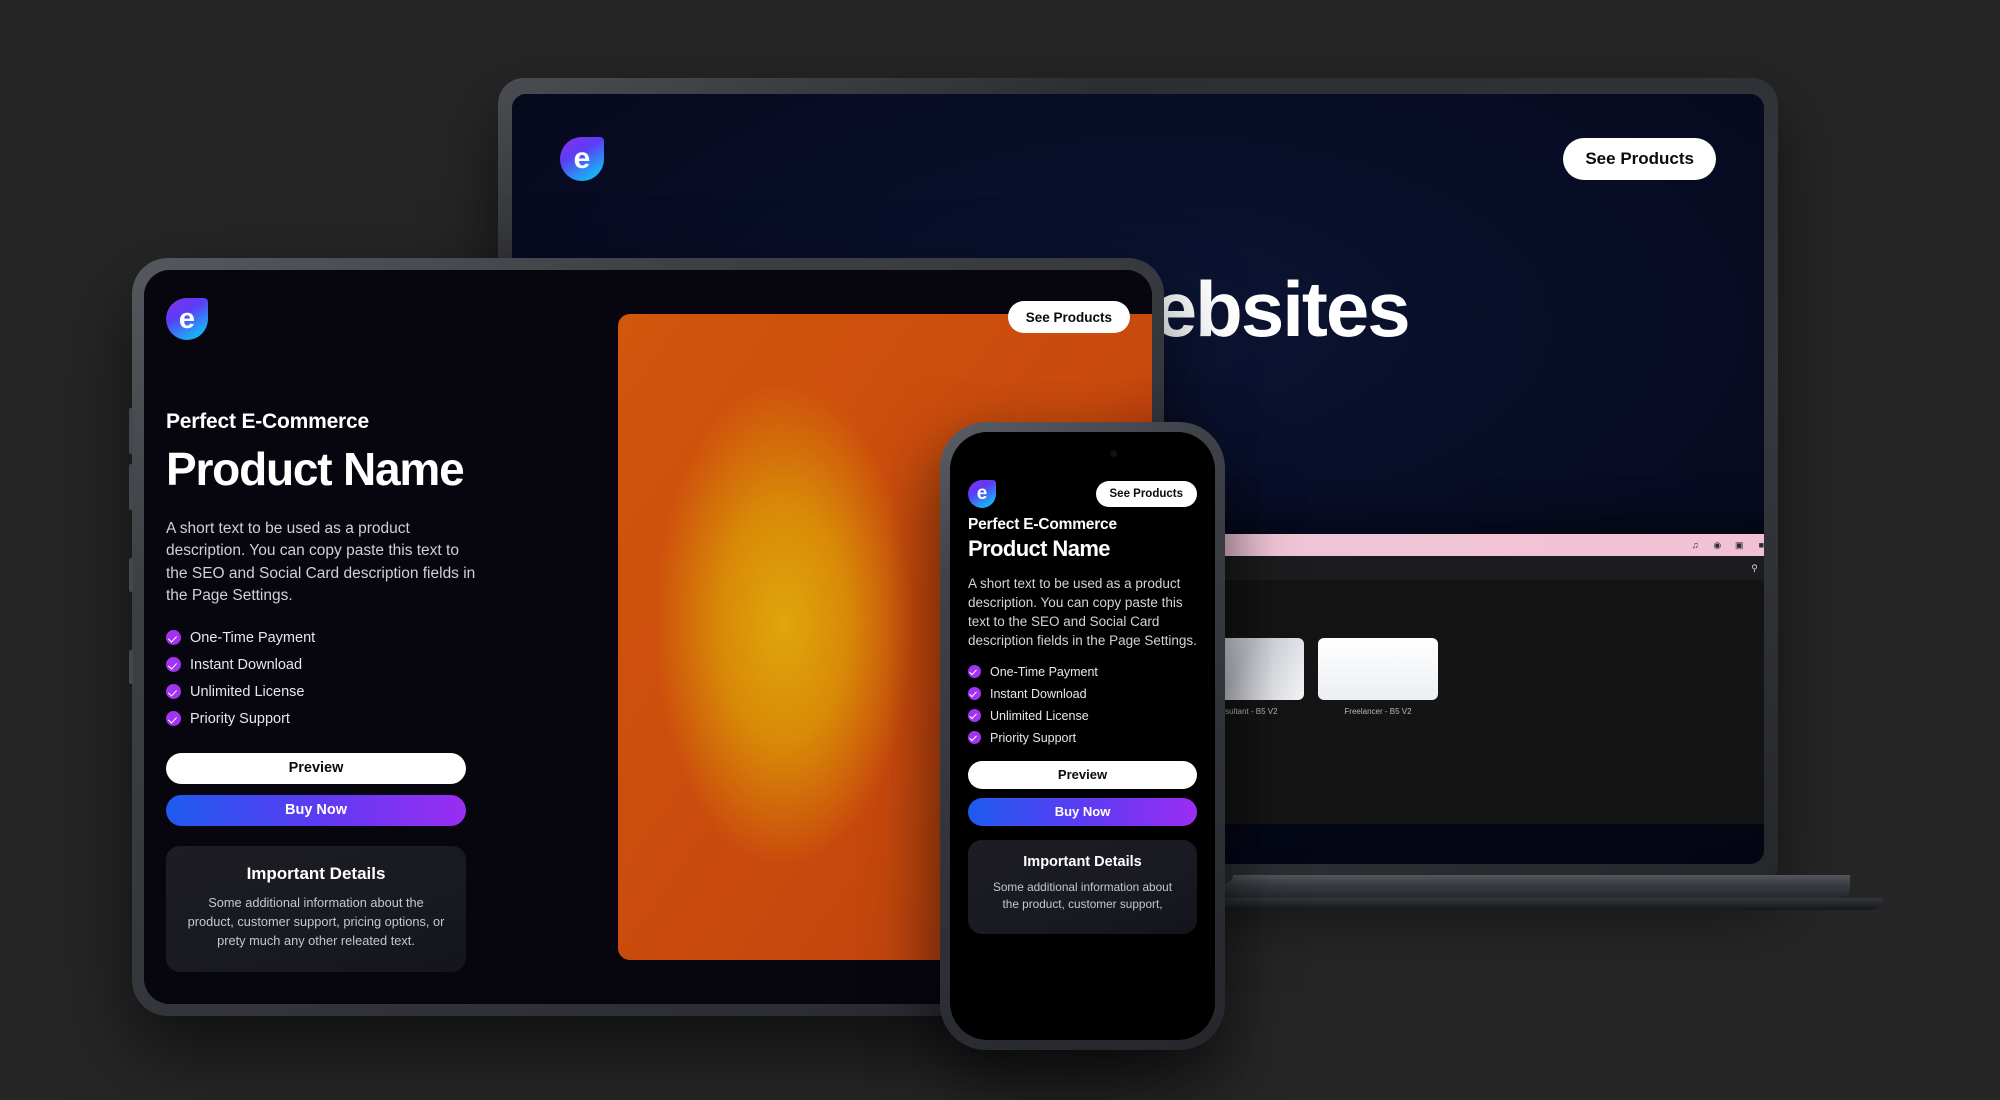  Describe the element at coordinates (131, 637) in the screenshot. I see `tablet-side-buttons` at that location.